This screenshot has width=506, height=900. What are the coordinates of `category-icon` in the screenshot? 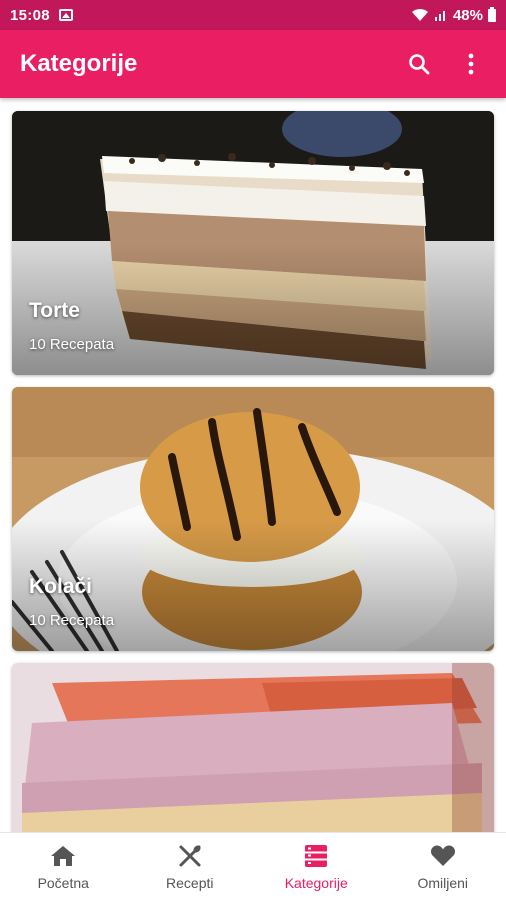 It's located at (316, 855).